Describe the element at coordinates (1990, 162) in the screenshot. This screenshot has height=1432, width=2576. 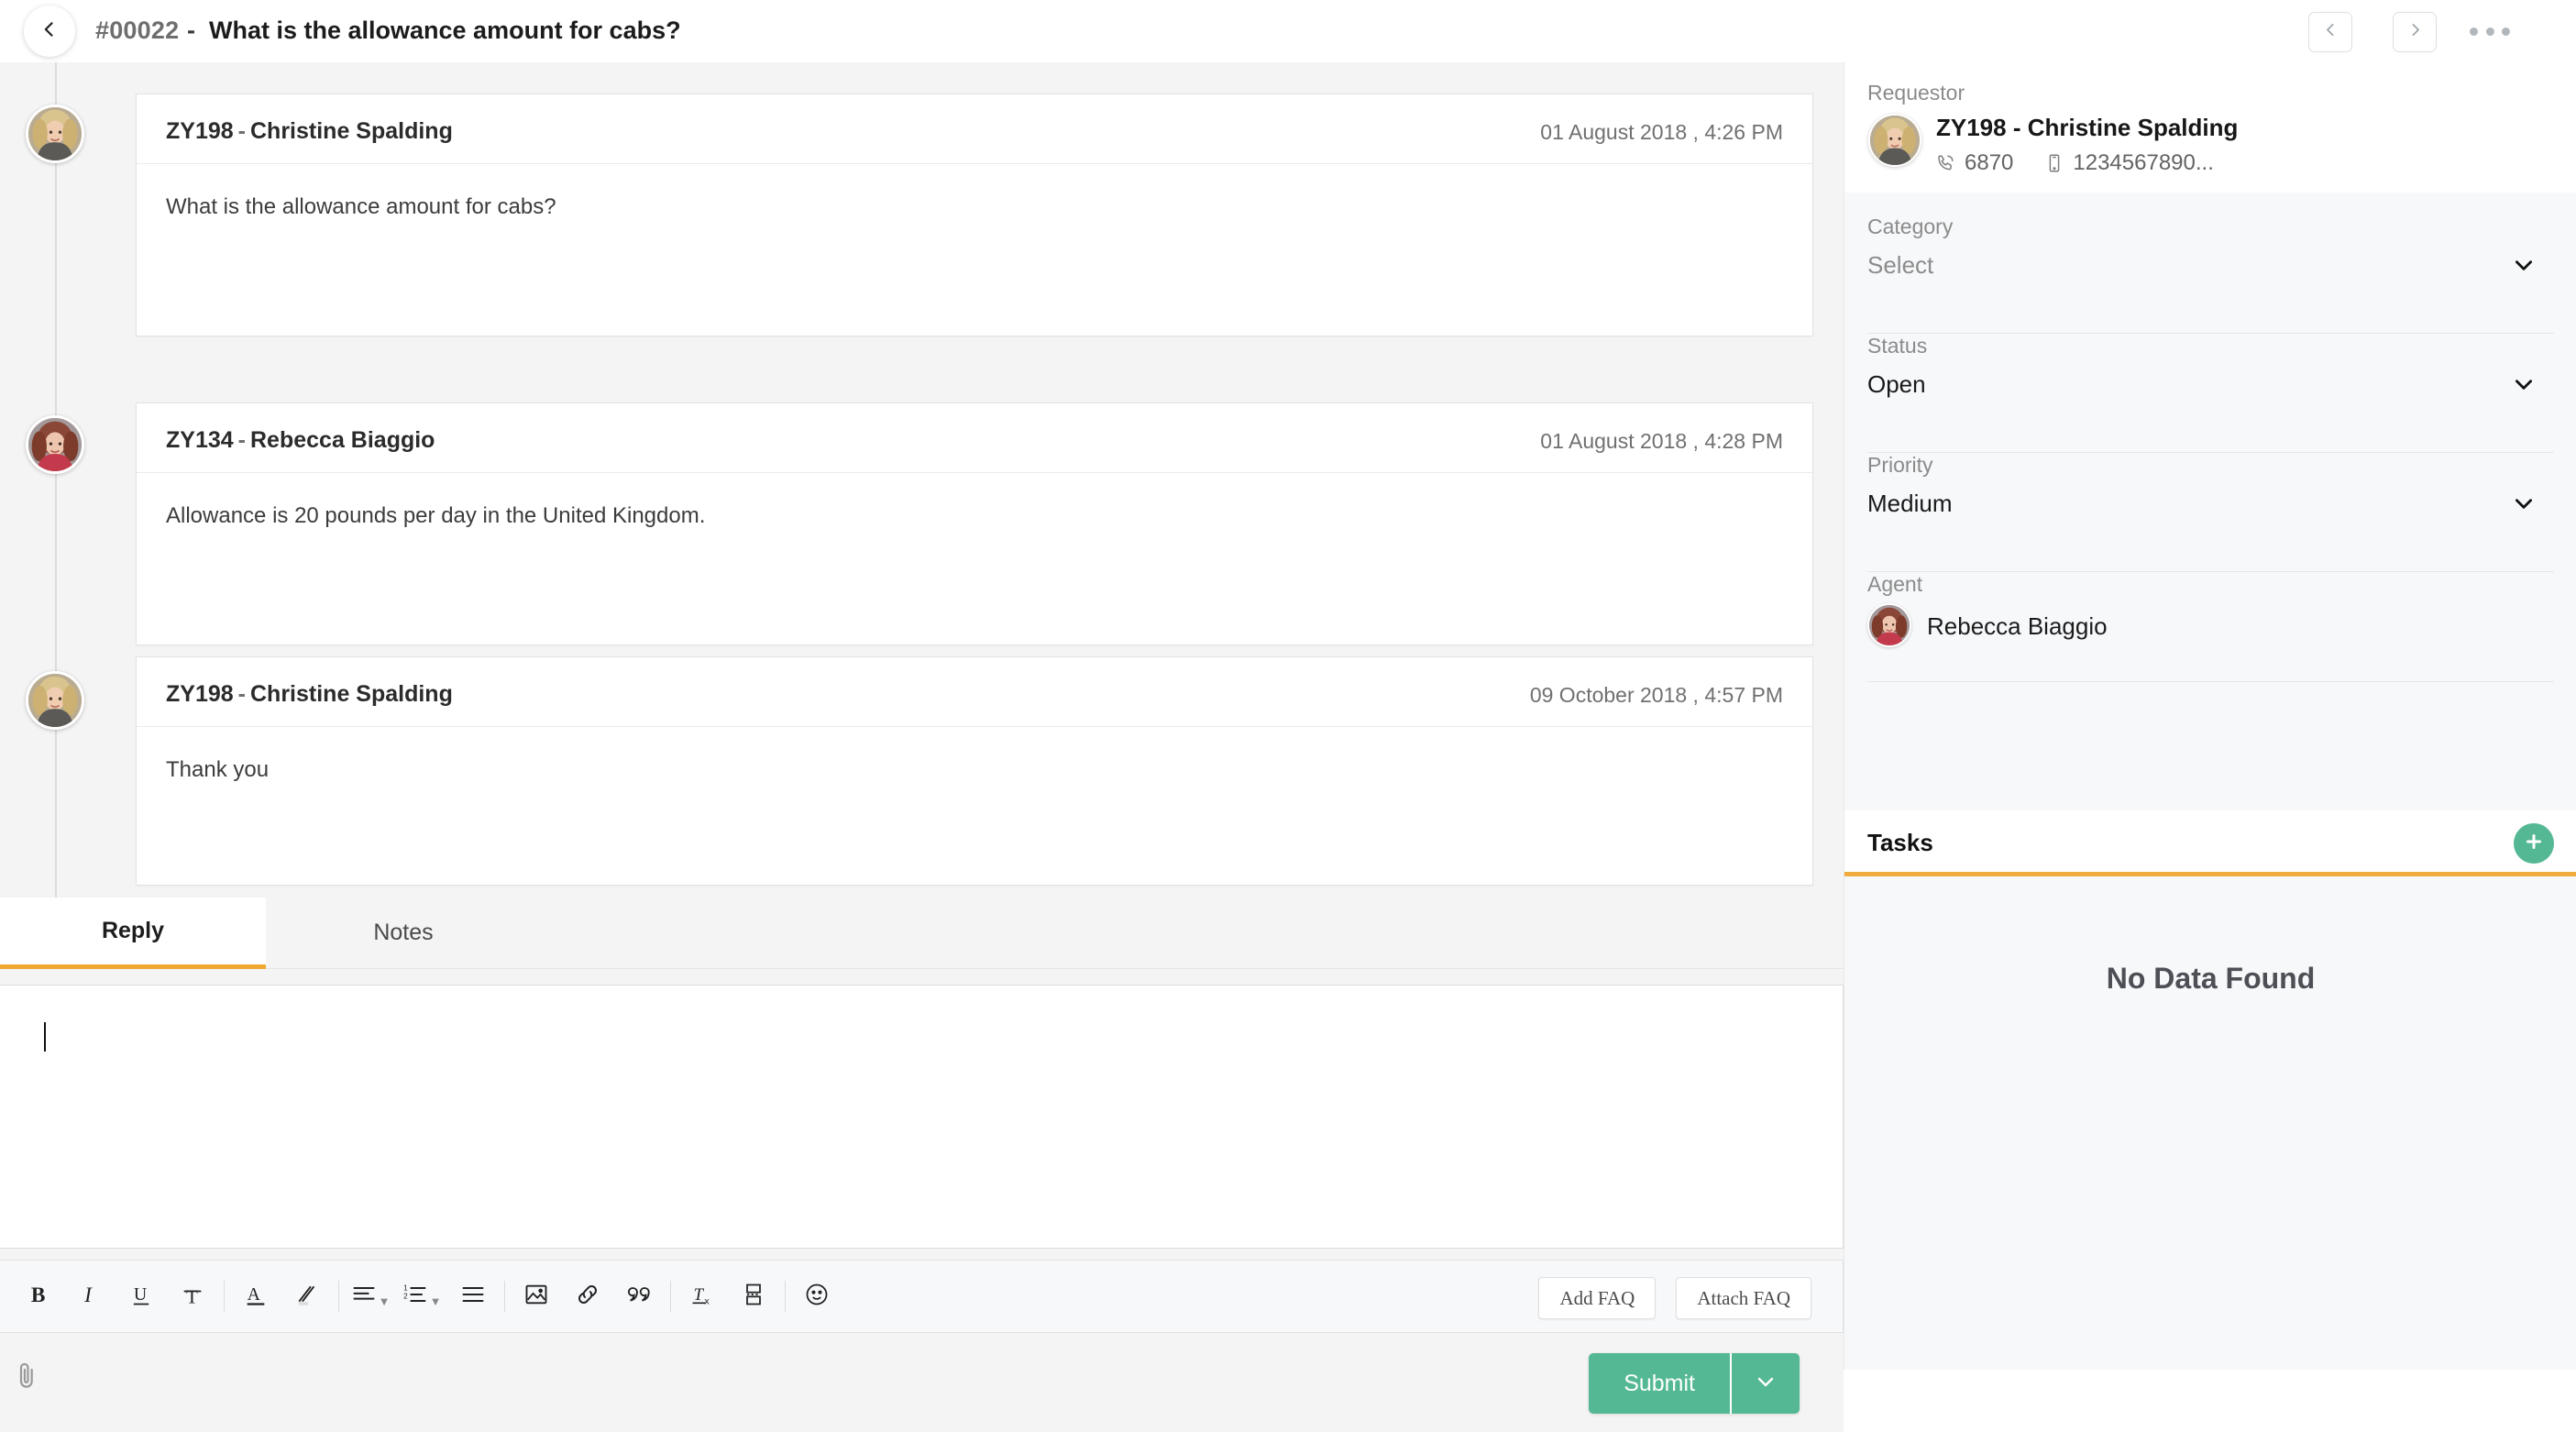
I see `requestor-phone: 6870` at that location.